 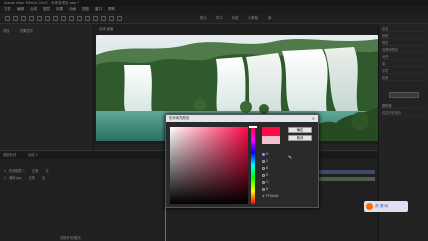 I want to click on eyedropper-icon: ✎, so click(x=290, y=158).